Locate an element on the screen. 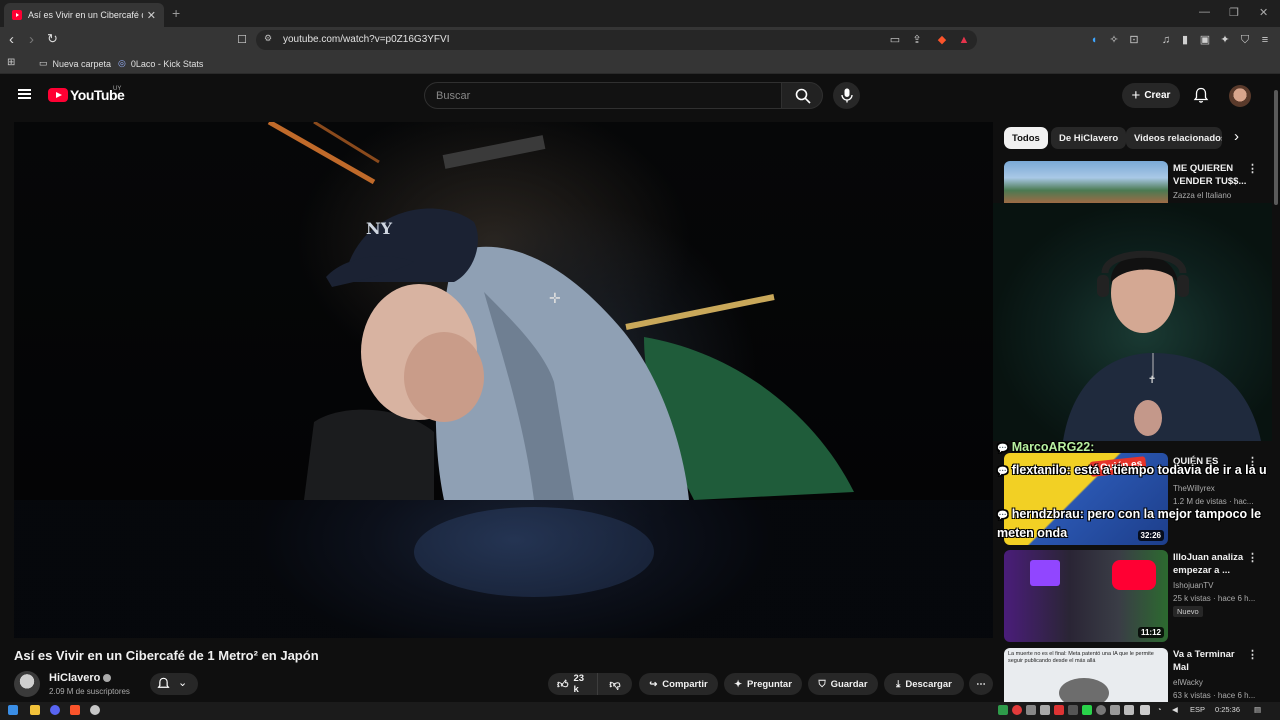 Image resolution: width=1280 pixels, height=720 pixels. bookmark-kick-stats: ◎ 0Laco - Kick Stats is located at coordinates (160, 63).